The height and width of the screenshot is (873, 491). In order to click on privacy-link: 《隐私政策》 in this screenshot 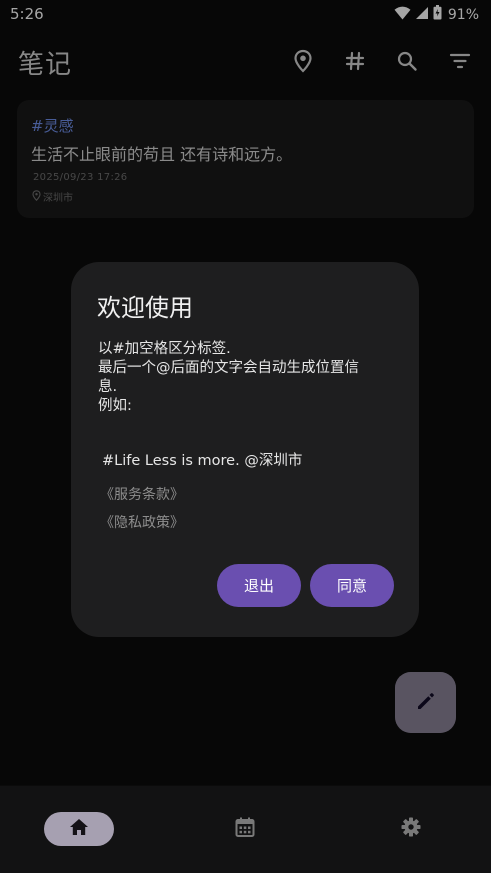, I will do `click(142, 522)`.